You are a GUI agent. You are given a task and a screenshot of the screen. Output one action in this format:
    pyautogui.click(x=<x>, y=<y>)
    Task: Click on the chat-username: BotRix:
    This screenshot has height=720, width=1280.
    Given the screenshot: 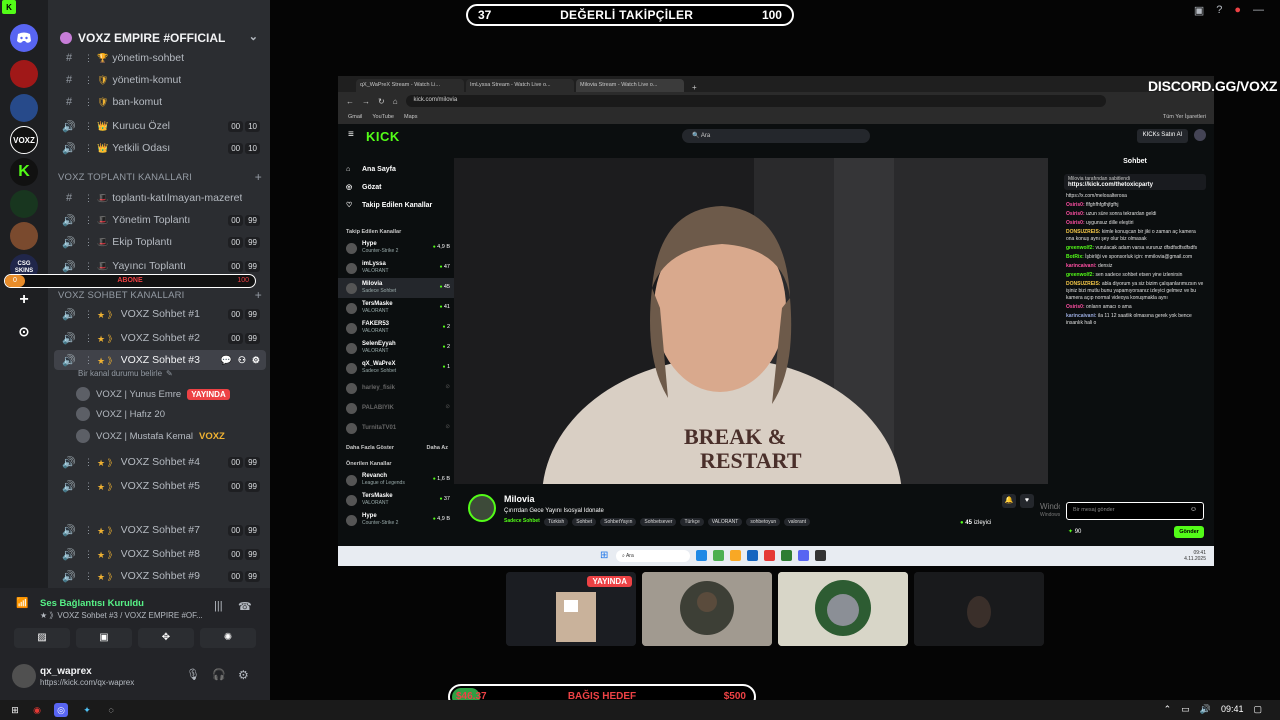 What is the action you would take?
    pyautogui.click(x=1075, y=257)
    